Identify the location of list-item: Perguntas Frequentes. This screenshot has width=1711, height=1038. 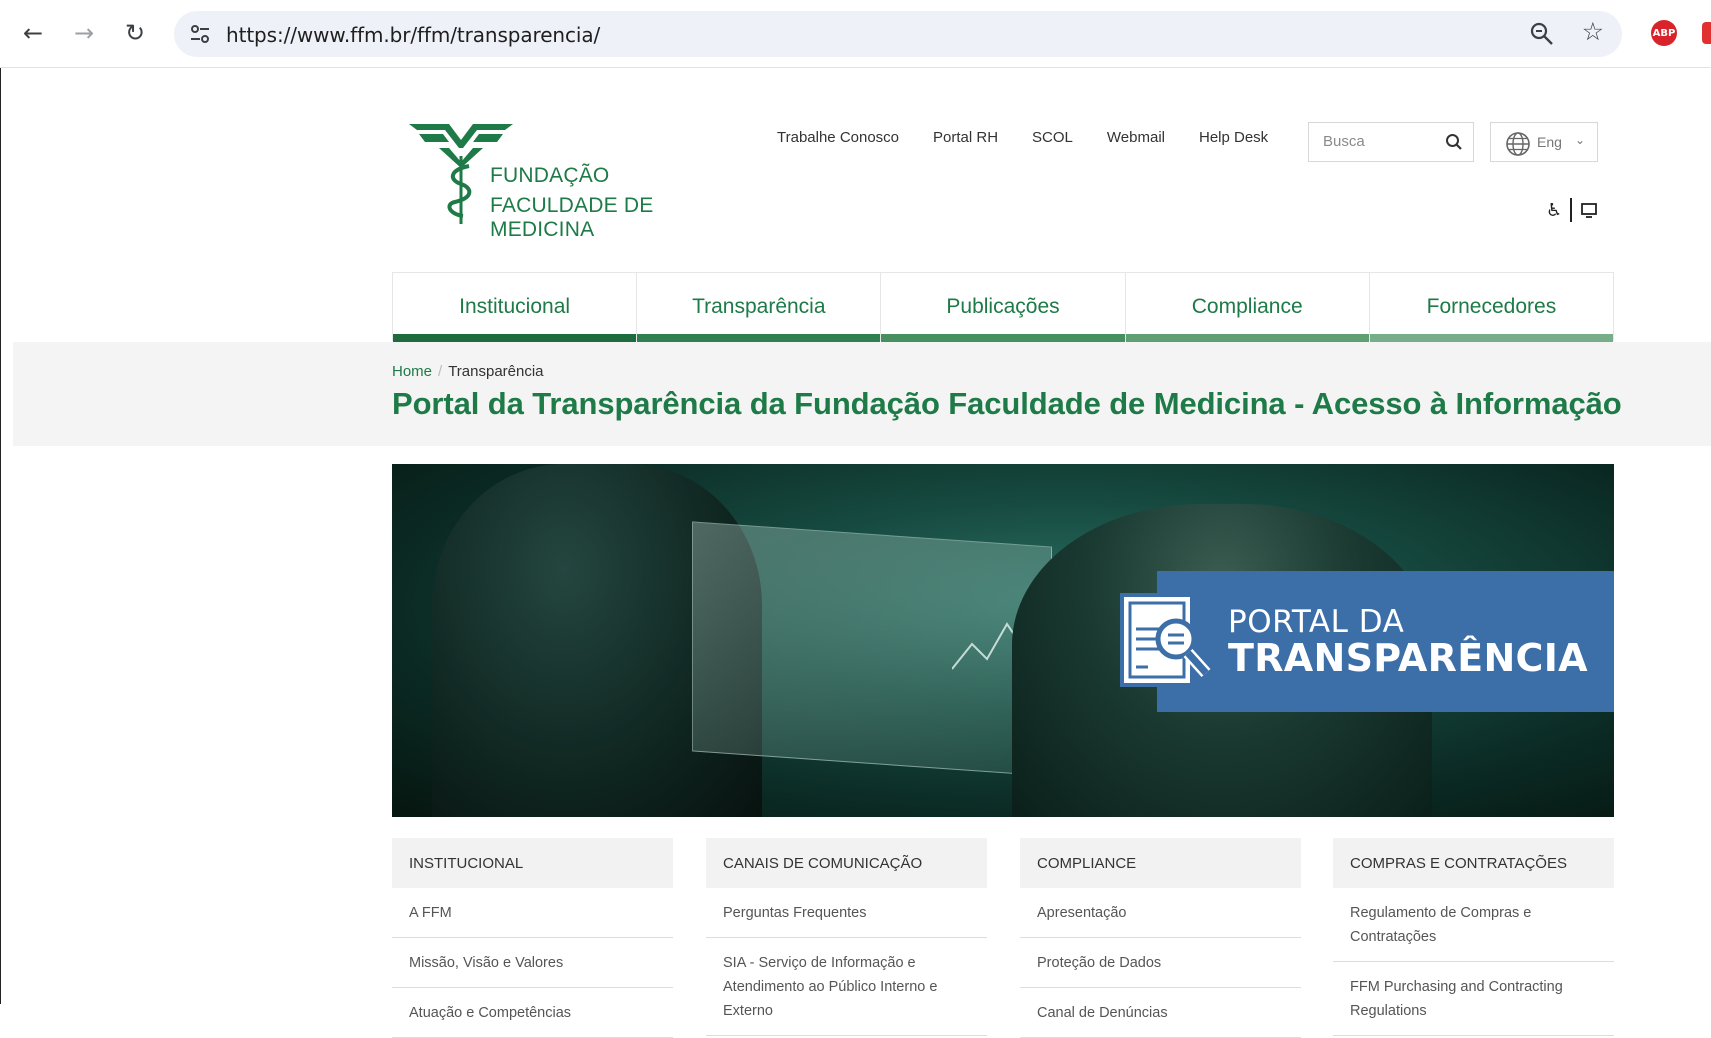
(846, 913).